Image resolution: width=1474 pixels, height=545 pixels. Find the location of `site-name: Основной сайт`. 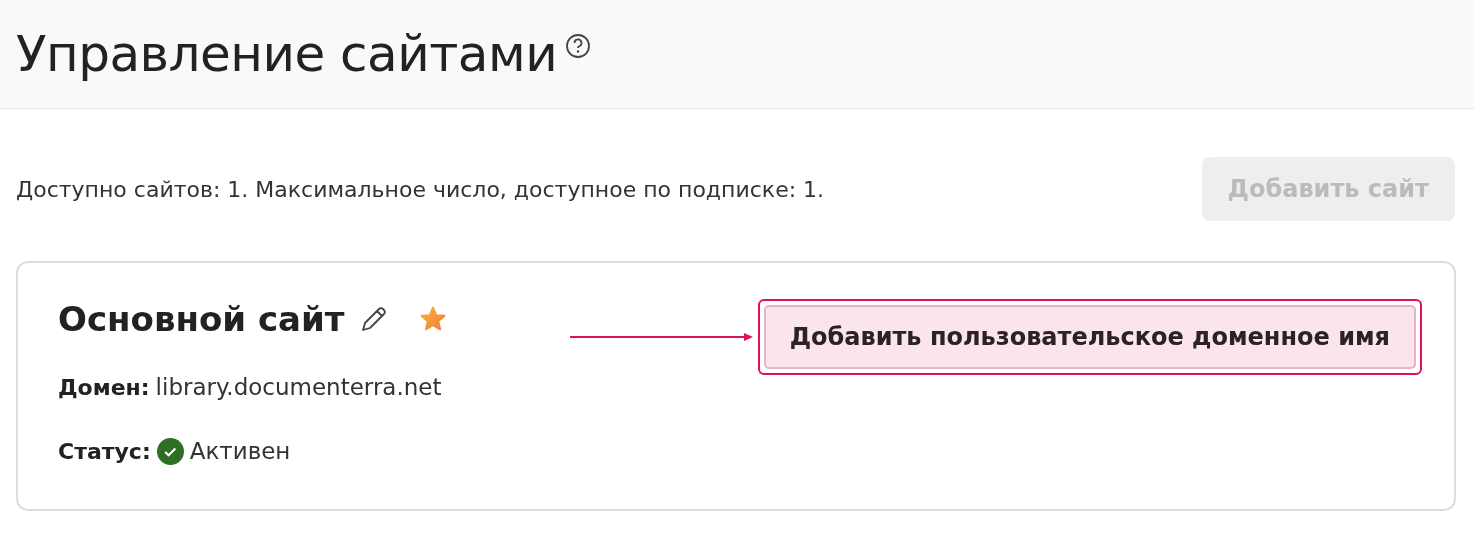

site-name: Основной сайт is located at coordinates (201, 319).